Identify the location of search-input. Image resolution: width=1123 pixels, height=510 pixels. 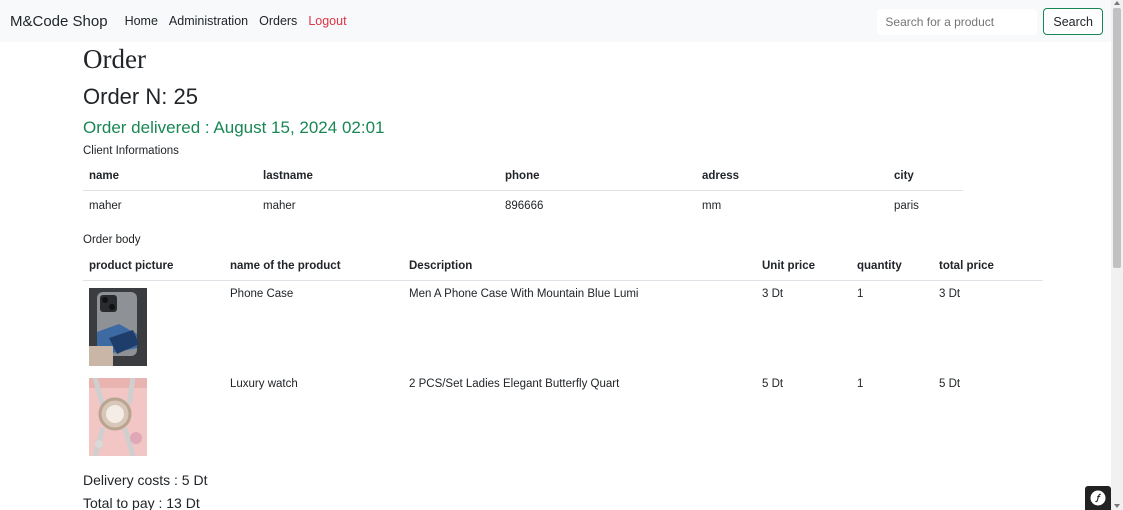
(957, 21).